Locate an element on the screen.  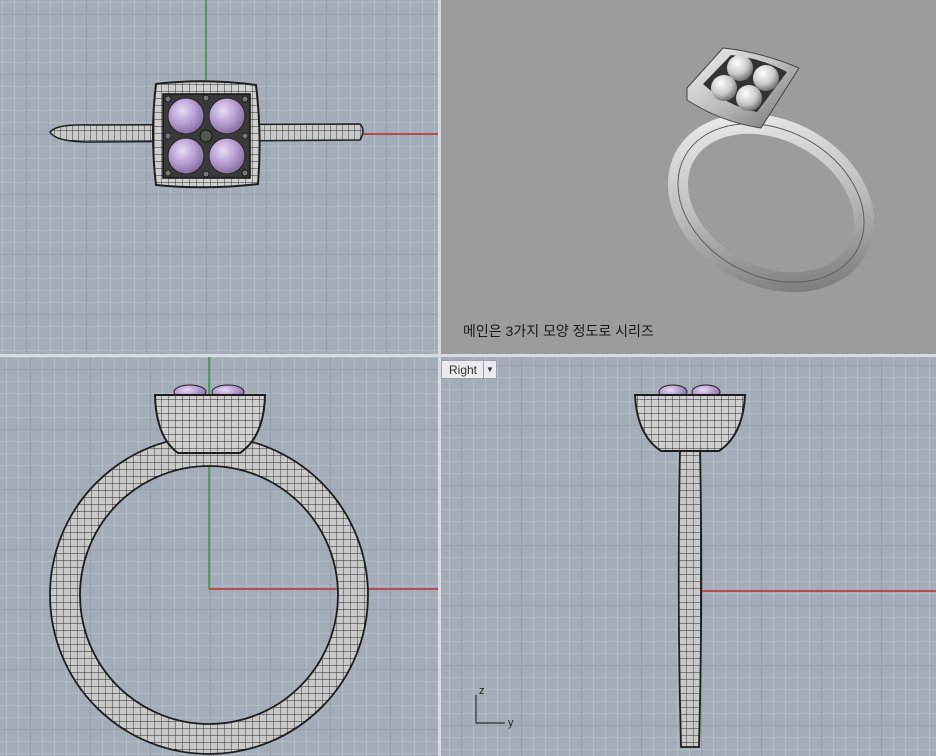
viewport-label-right: Right ▼ is located at coordinates (469, 369).